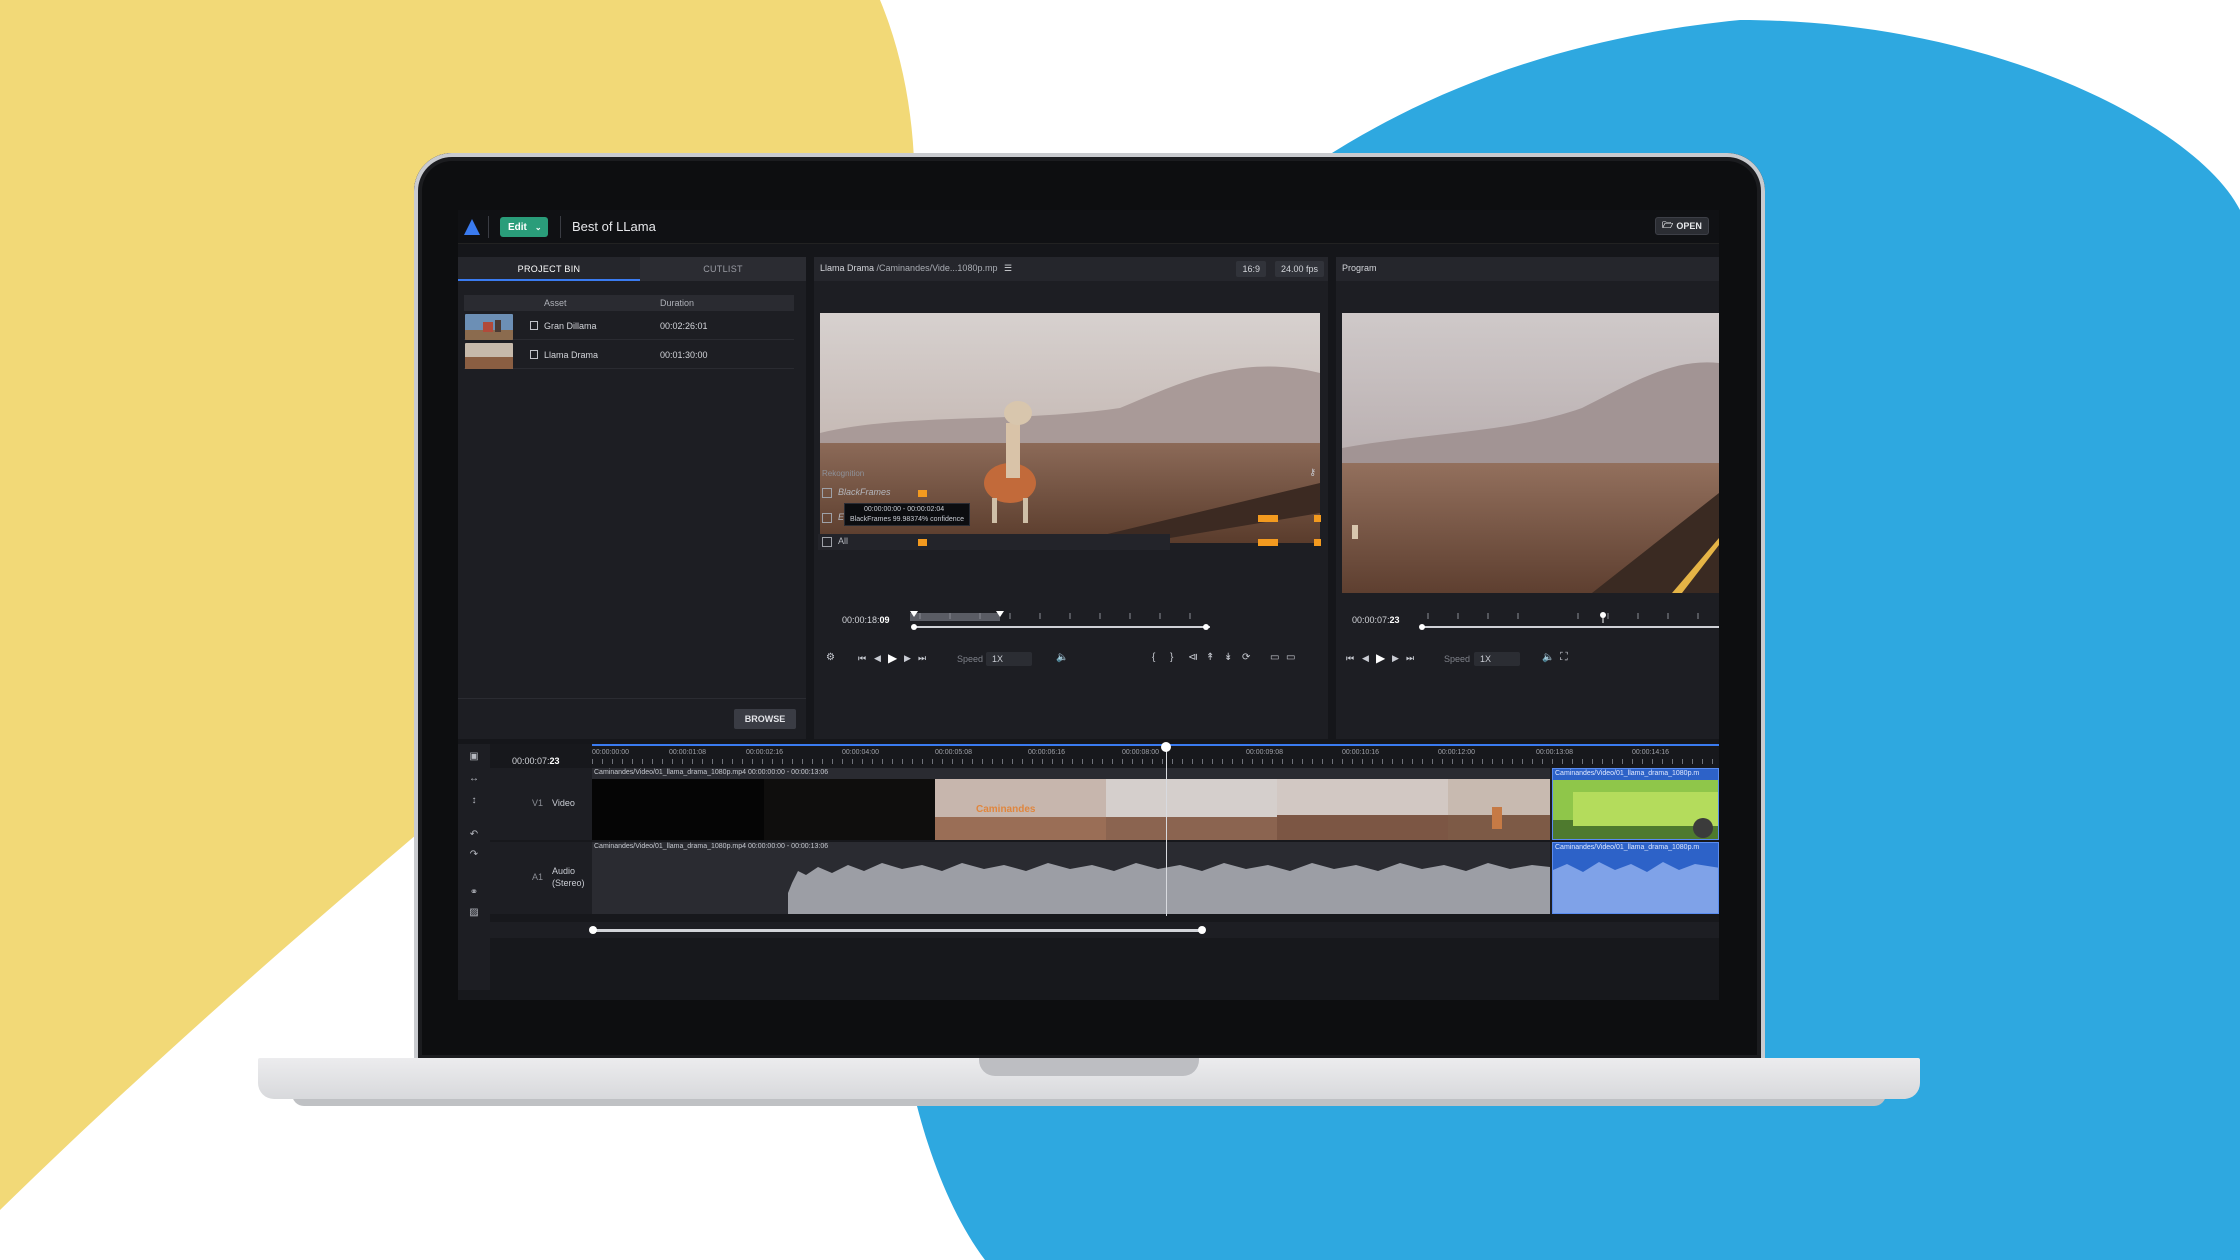  I want to click on overwrite-icon: ▭, so click(1290, 657).